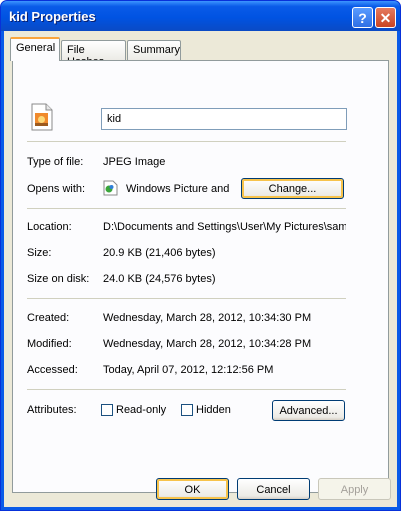 The image size is (401, 511). Describe the element at coordinates (52, 370) in the screenshot. I see `accessed-label: Accessed:` at that location.